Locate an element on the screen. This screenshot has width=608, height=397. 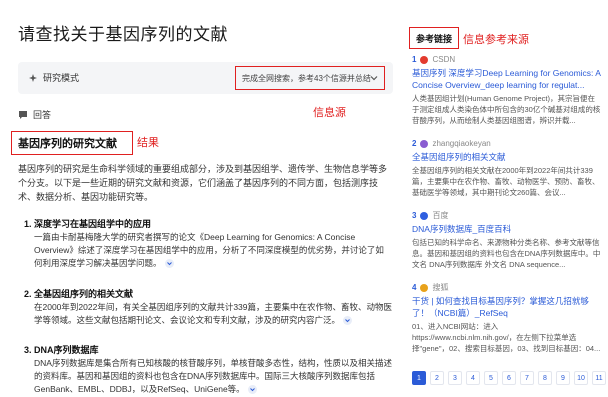
reference-title-link: 干货 | 如何查找目标基因序列？掌握这几招就够了！（NCBI篇）_RefSeq is located at coordinates (507, 307).